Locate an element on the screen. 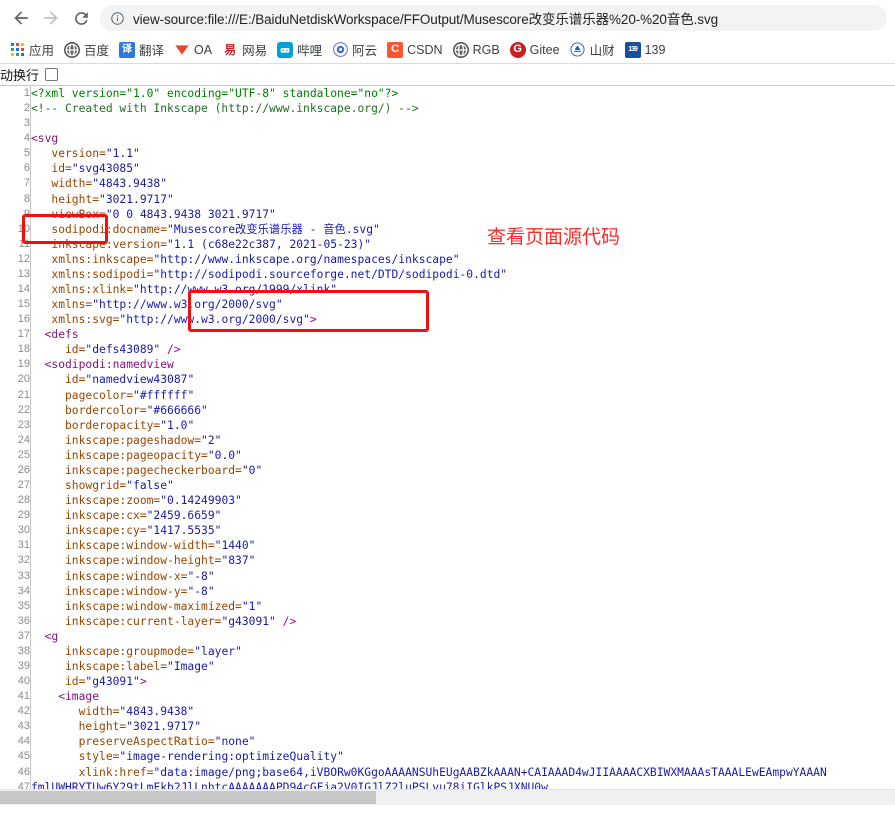 Image resolution: width=895 pixels, height=825 pixels. line-code is located at coordinates (463, 123).